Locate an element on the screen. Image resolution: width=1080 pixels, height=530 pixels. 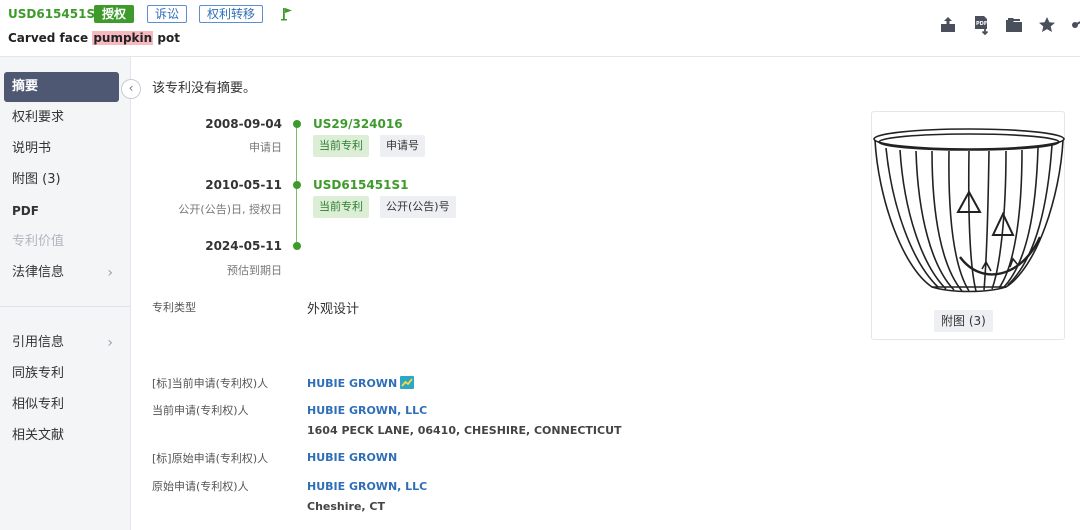
application-number-tag: 申请号 is located at coordinates (402, 146).